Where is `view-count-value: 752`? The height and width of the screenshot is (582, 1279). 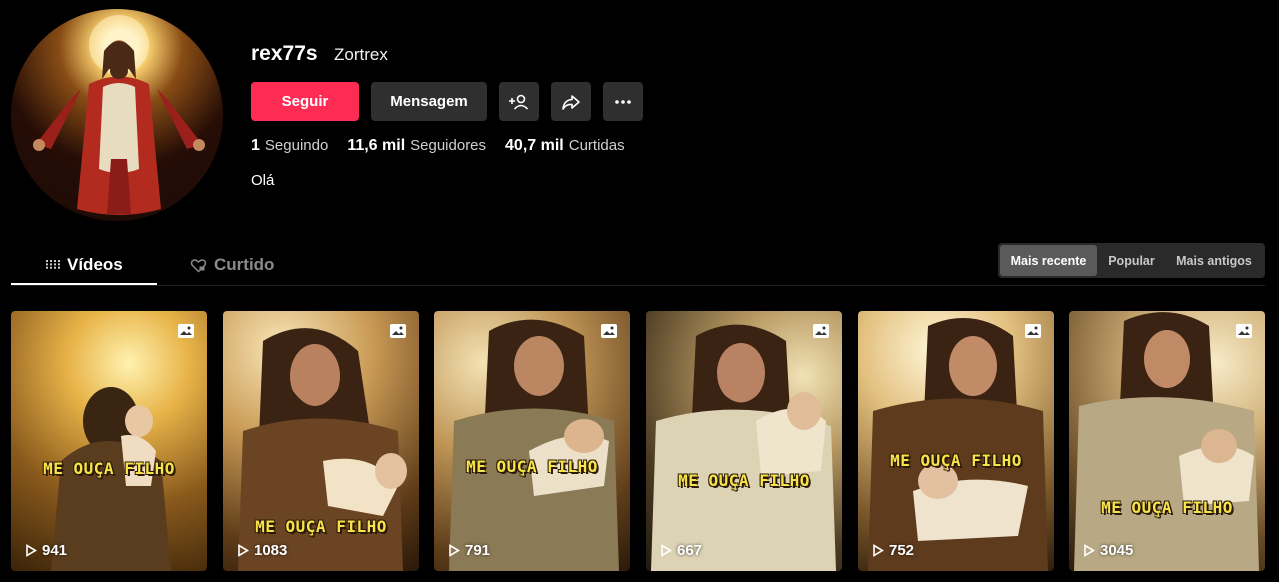
view-count-value: 752 is located at coordinates (902, 550).